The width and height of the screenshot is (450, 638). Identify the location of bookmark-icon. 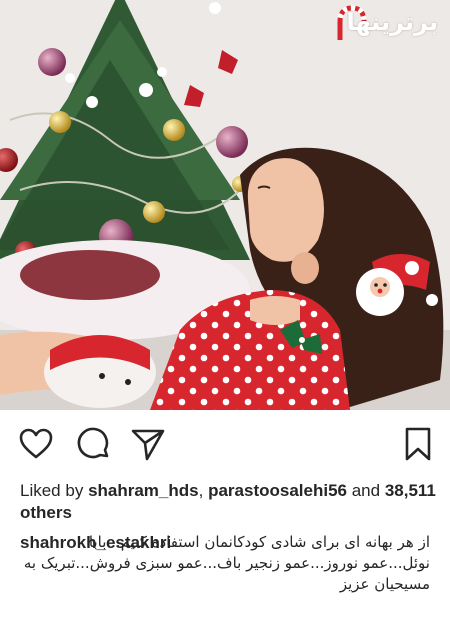
(418, 444).